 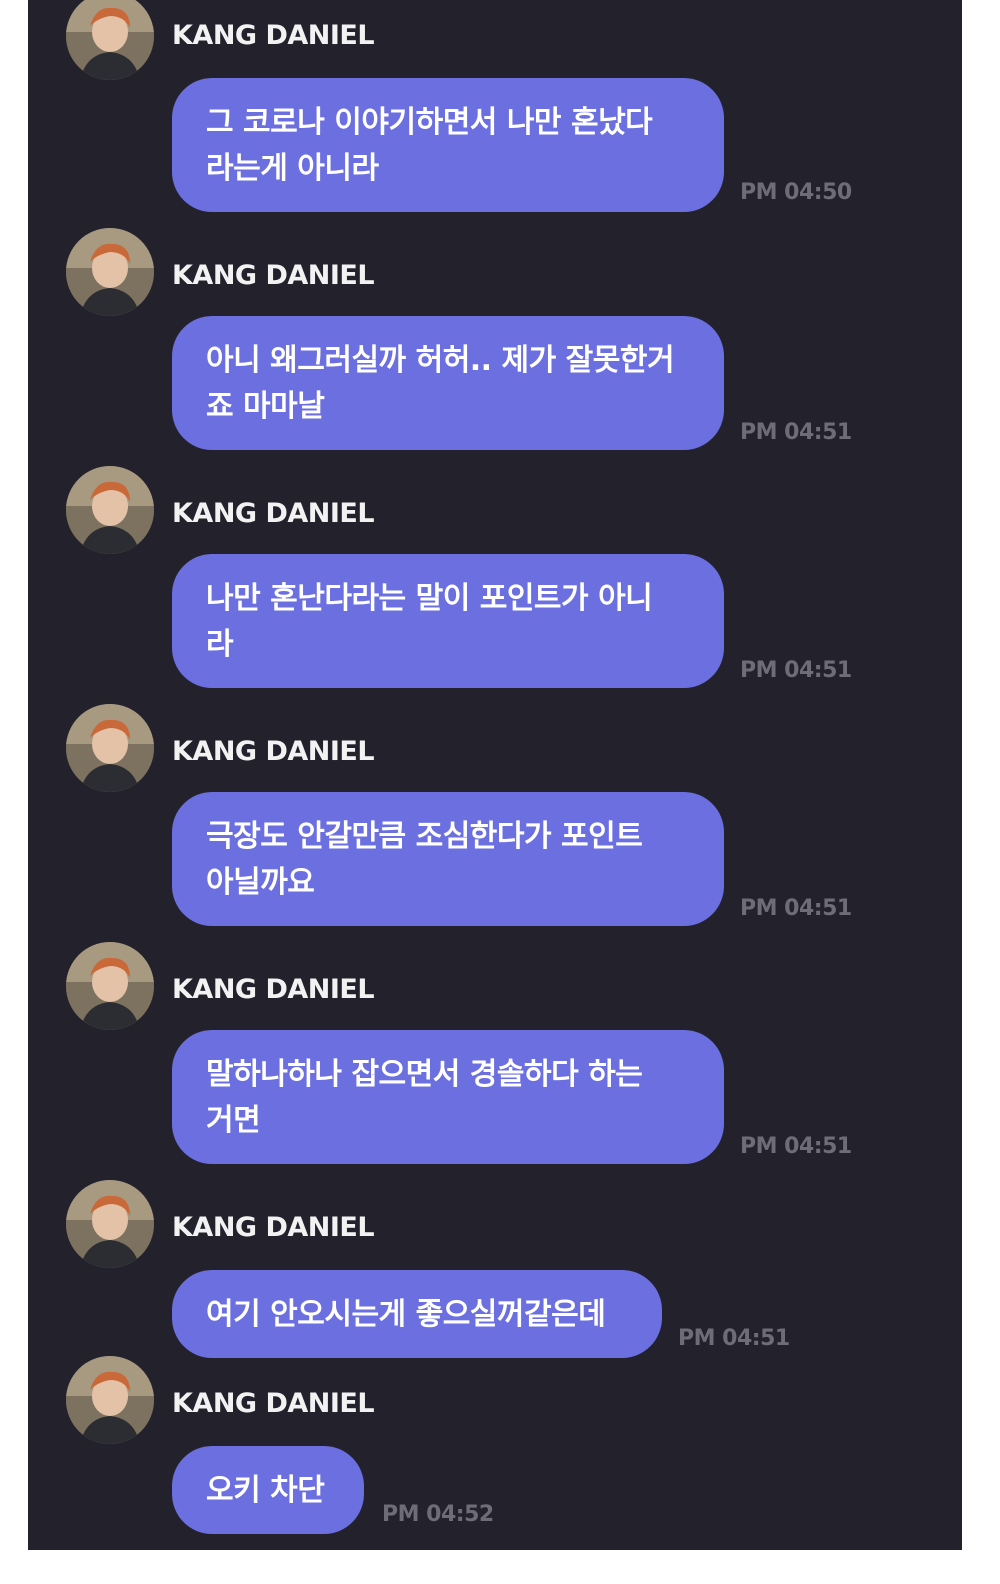 I want to click on message-line: 오키 차단, so click(x=265, y=1490).